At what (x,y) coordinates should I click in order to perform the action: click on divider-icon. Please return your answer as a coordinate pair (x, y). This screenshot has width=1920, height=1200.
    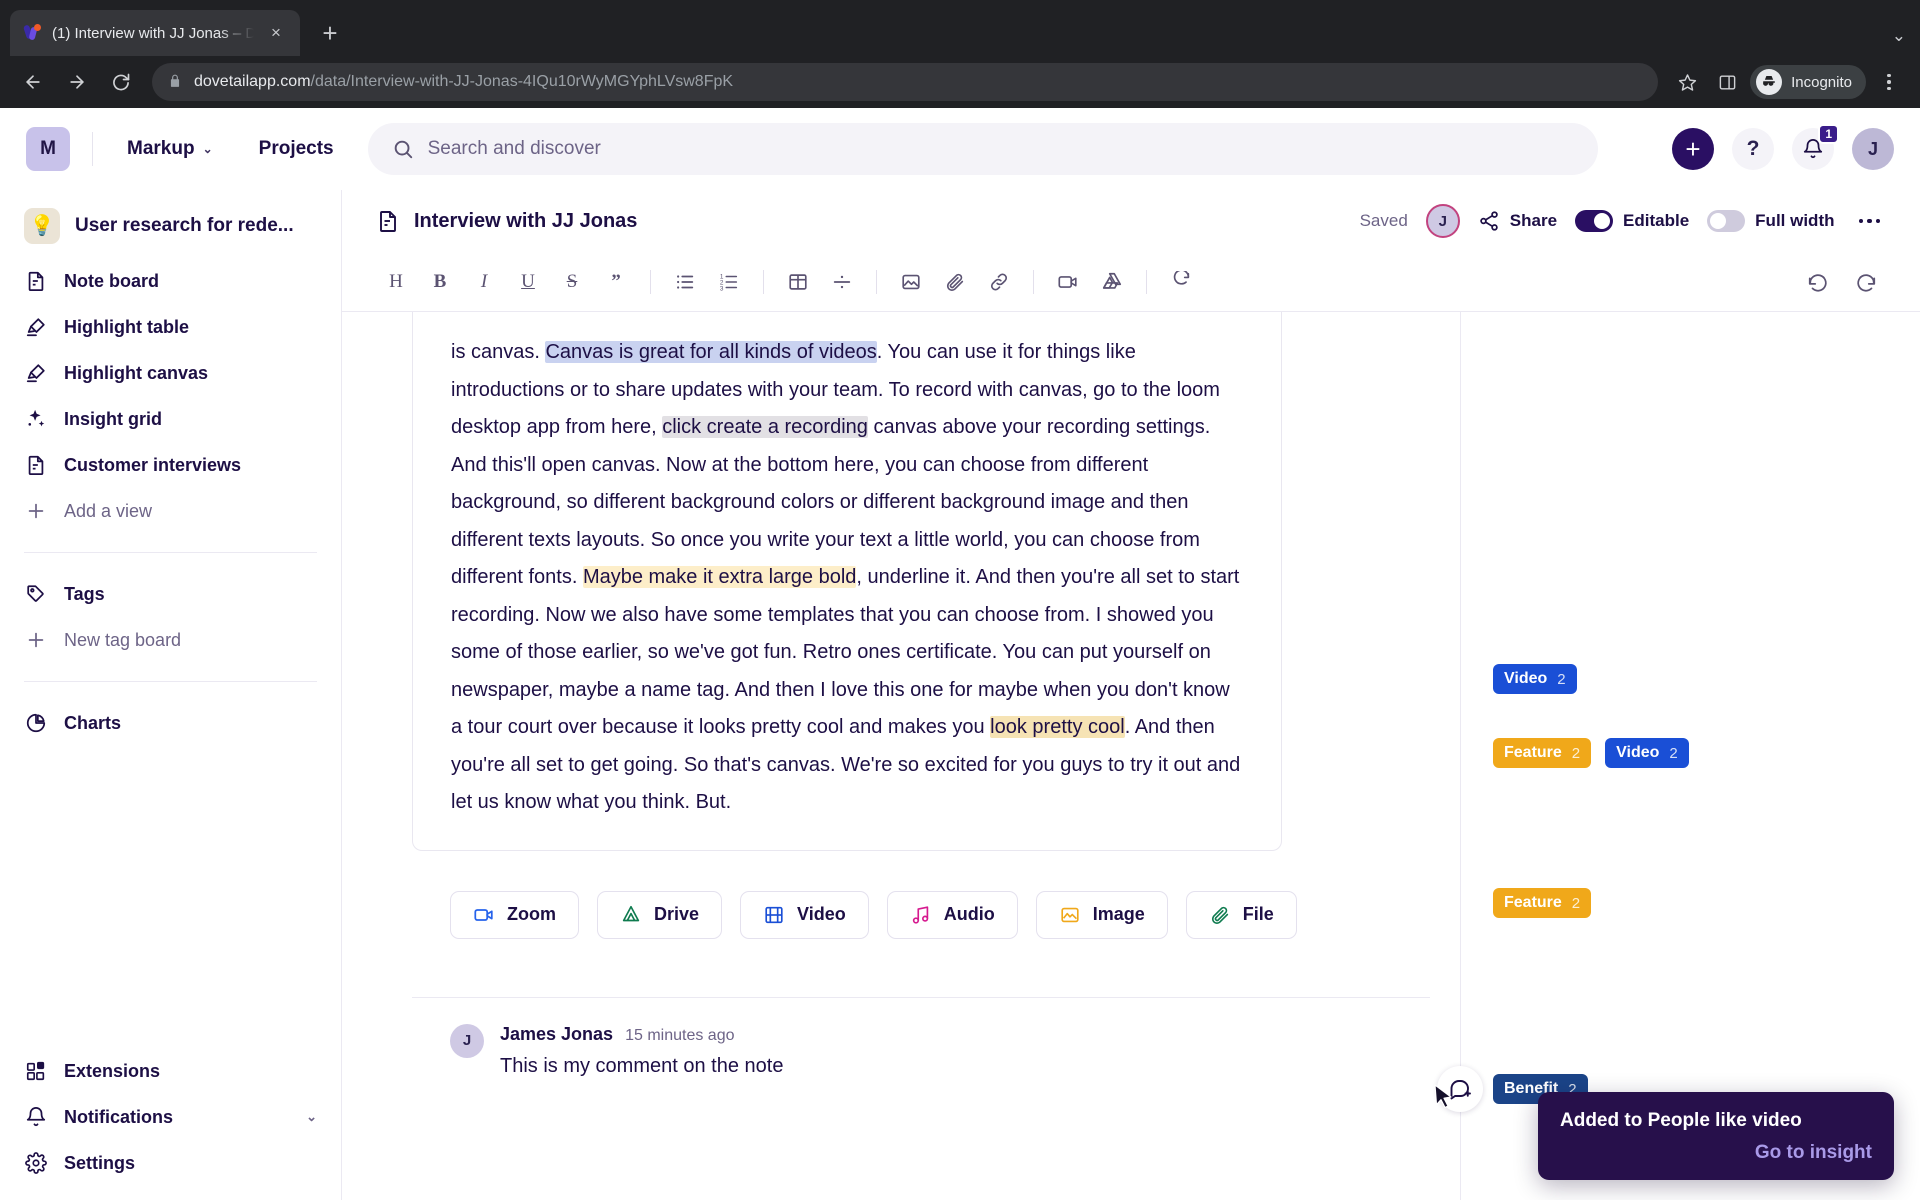
    Looking at the image, I should click on (842, 282).